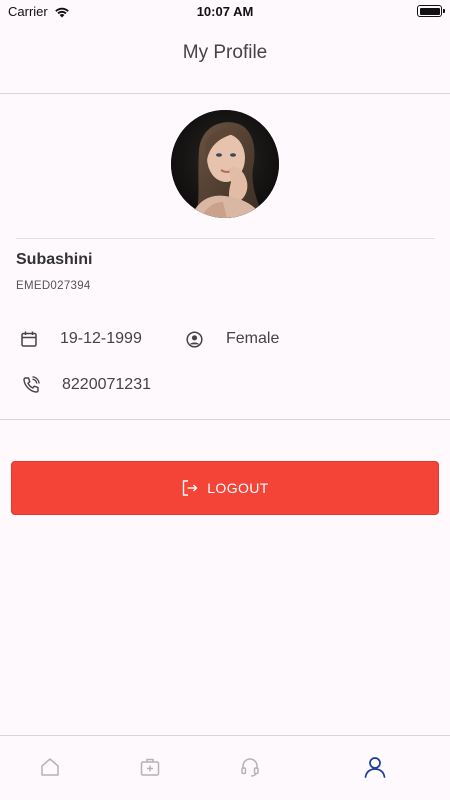  Describe the element at coordinates (225, 52) in the screenshot. I see `page-title: My Profile` at that location.